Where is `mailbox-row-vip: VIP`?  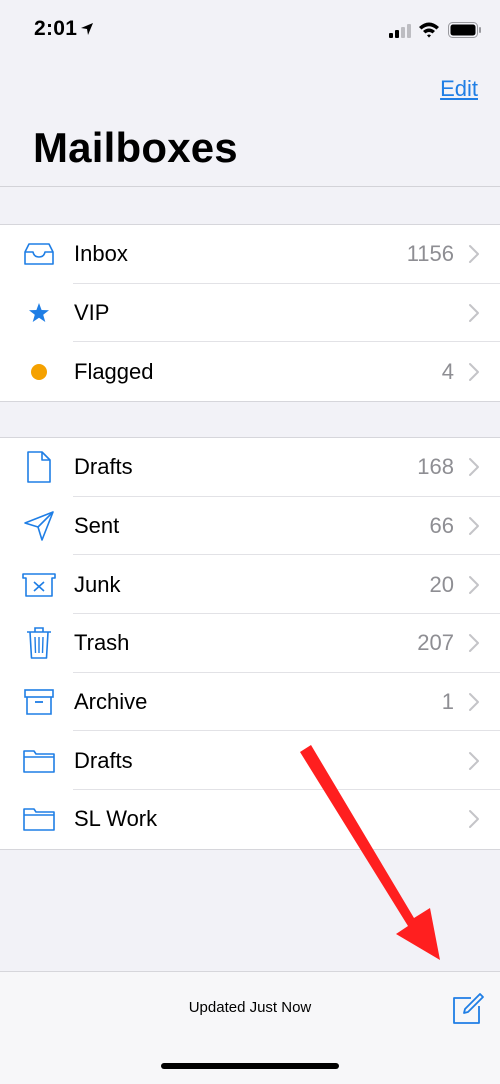 mailbox-row-vip: VIP is located at coordinates (250, 313).